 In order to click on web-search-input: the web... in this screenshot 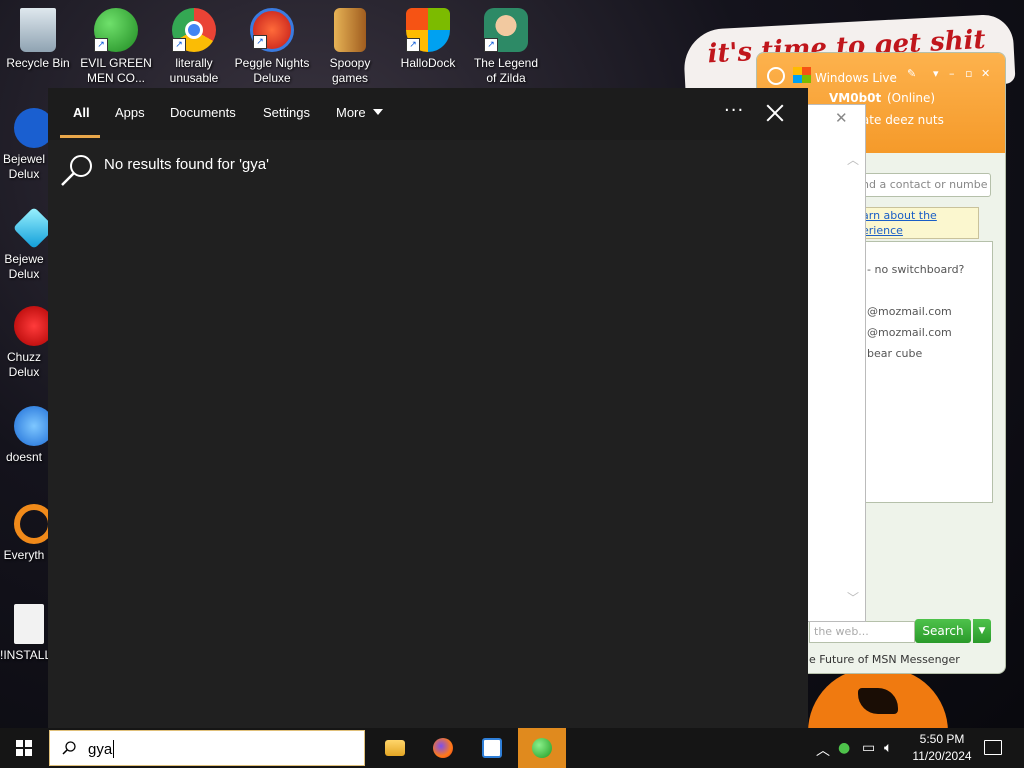, I will do `click(862, 632)`.